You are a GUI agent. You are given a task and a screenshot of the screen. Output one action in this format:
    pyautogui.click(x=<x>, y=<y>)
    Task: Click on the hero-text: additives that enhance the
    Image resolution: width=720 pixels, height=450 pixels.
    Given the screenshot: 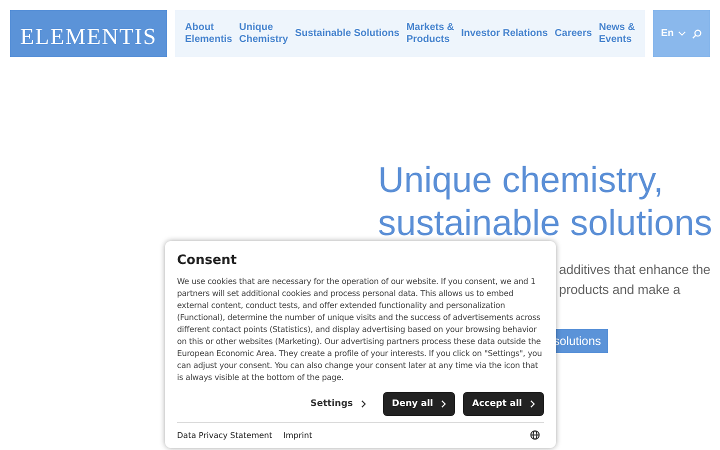 What is the action you would take?
    pyautogui.click(x=635, y=270)
    